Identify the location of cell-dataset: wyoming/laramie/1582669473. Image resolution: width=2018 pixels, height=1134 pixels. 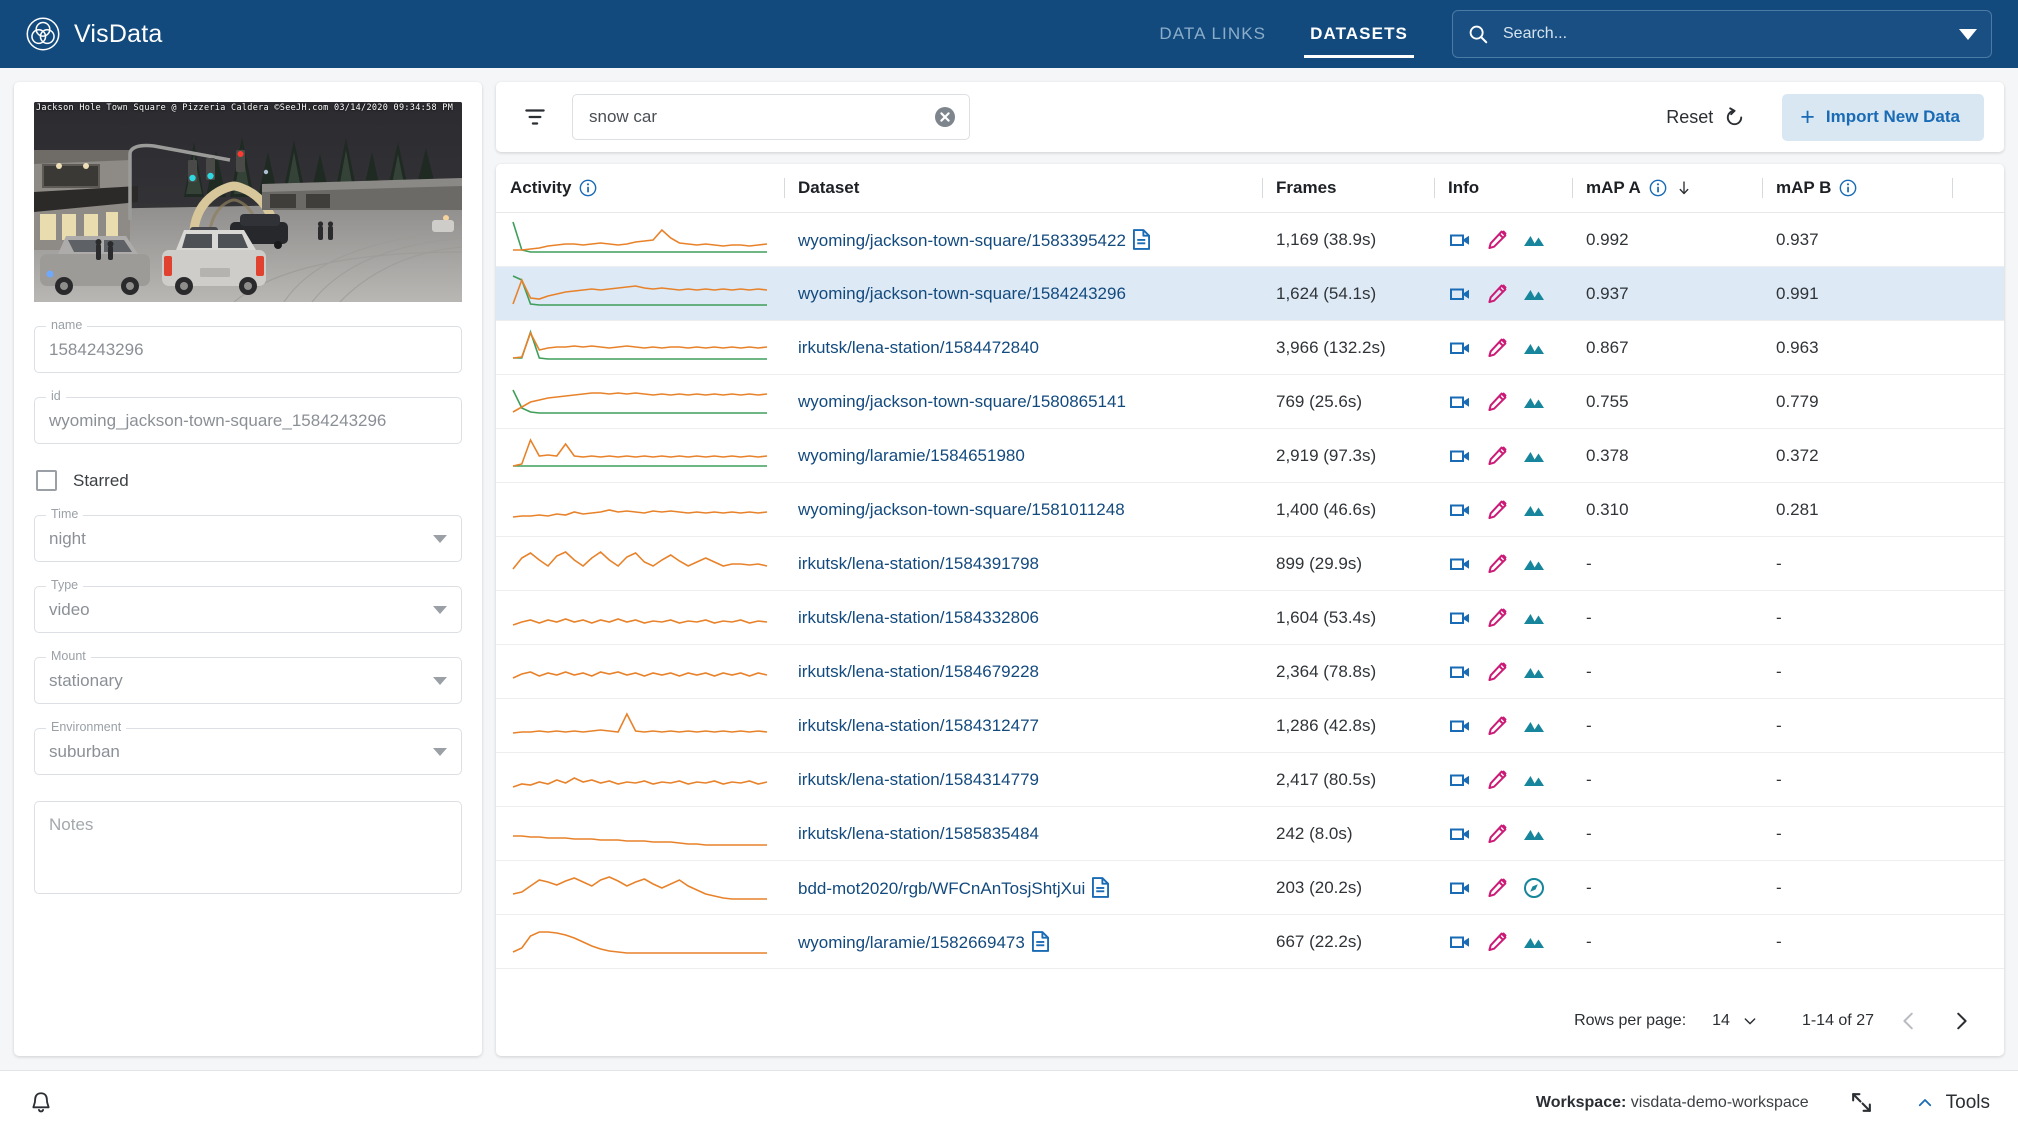
(1023, 941).